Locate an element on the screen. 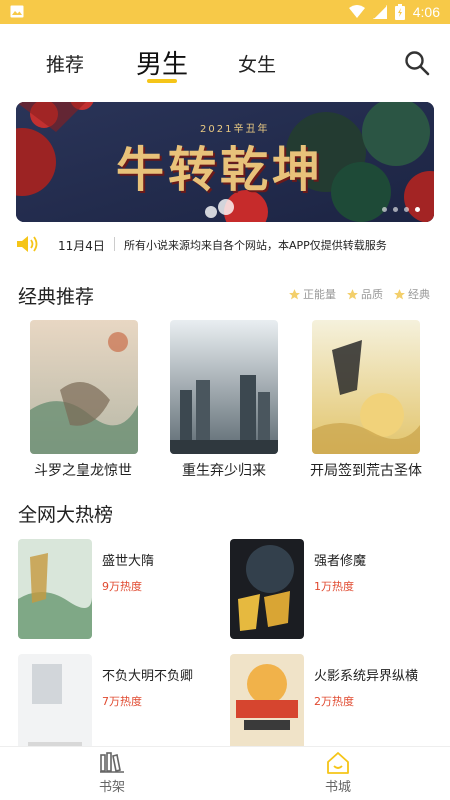 The image size is (450, 800). rank-name: 强者修魔 is located at coordinates (340, 561).